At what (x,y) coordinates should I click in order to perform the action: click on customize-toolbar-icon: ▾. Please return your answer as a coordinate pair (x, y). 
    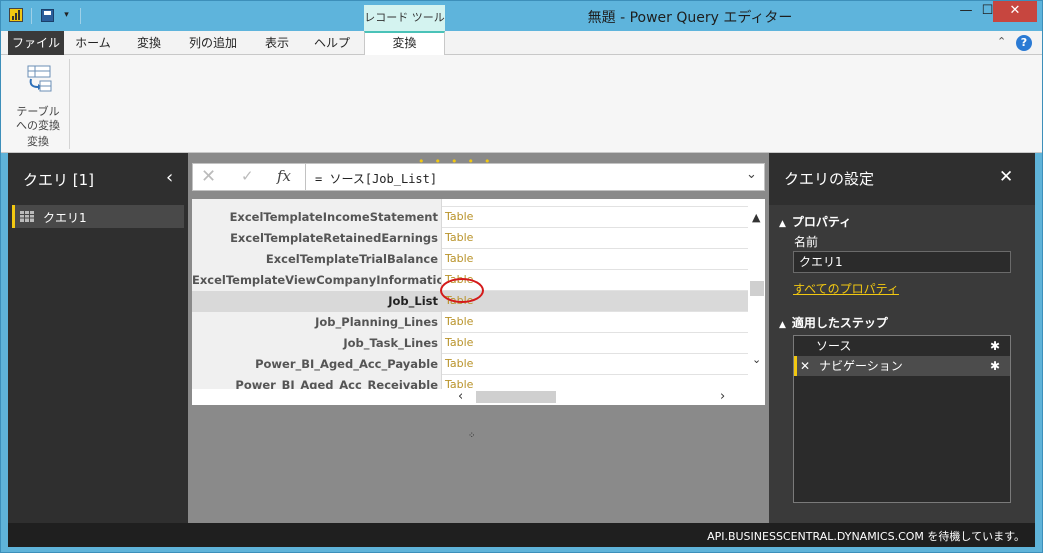
    Looking at the image, I should click on (66, 15).